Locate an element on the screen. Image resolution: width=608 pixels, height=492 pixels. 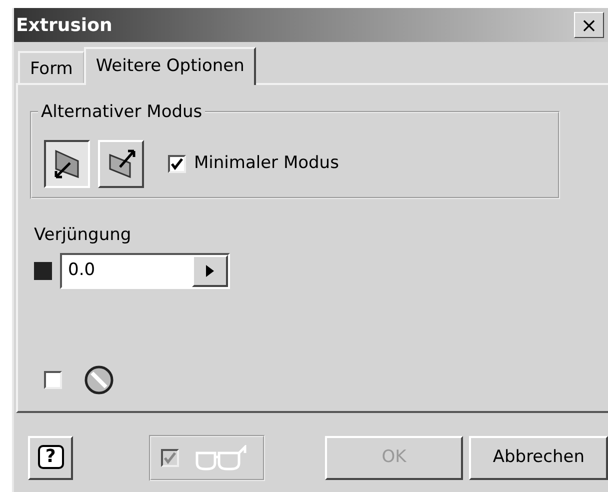
arrow-icon is located at coordinates (210, 270).